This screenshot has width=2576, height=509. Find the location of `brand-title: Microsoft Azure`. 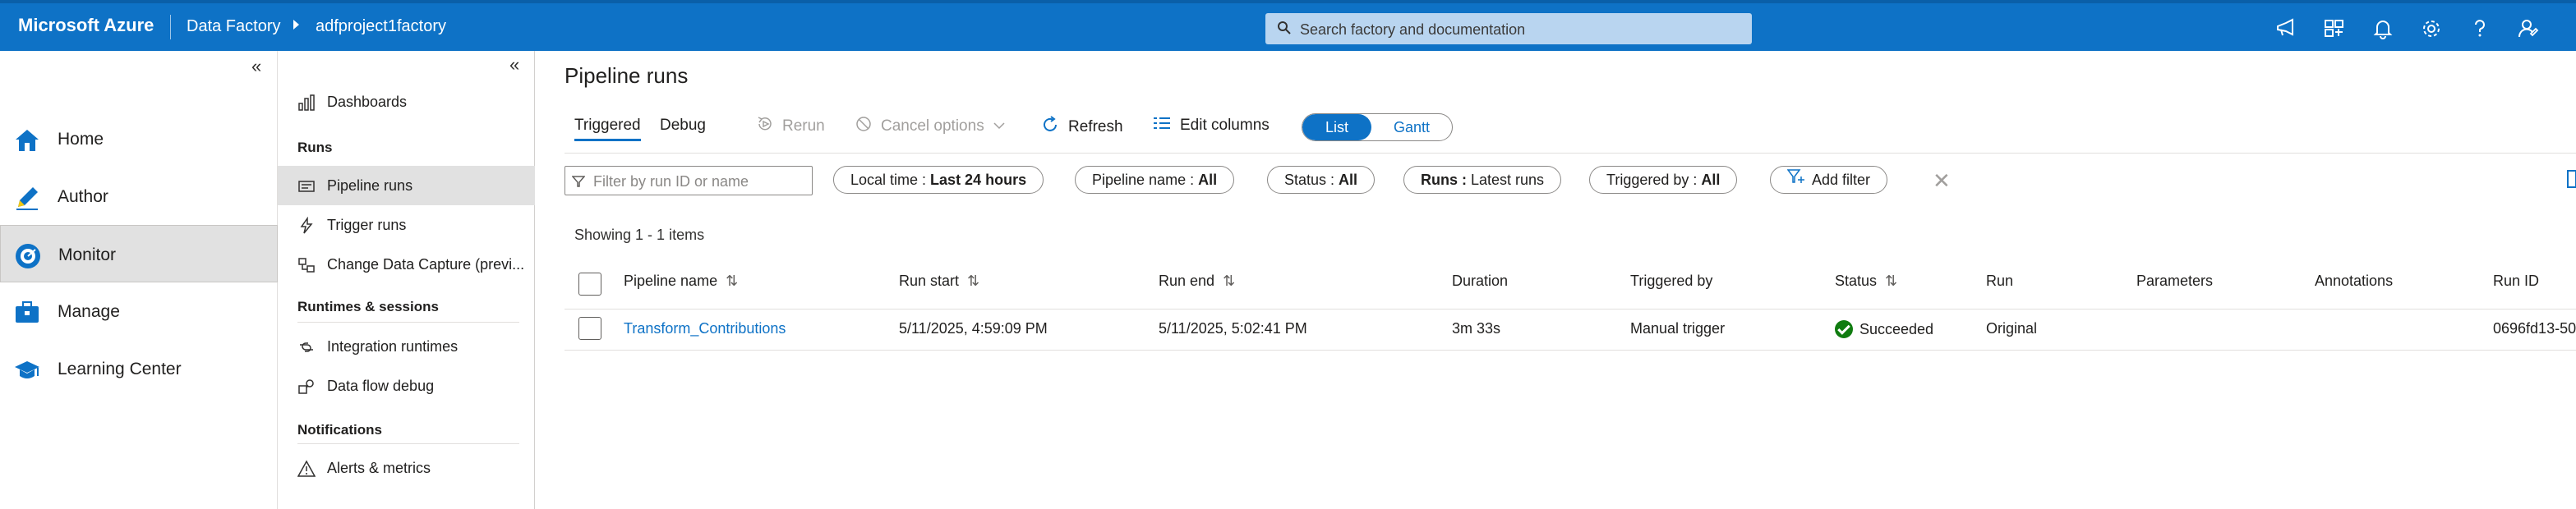

brand-title: Microsoft Azure is located at coordinates (86, 25).